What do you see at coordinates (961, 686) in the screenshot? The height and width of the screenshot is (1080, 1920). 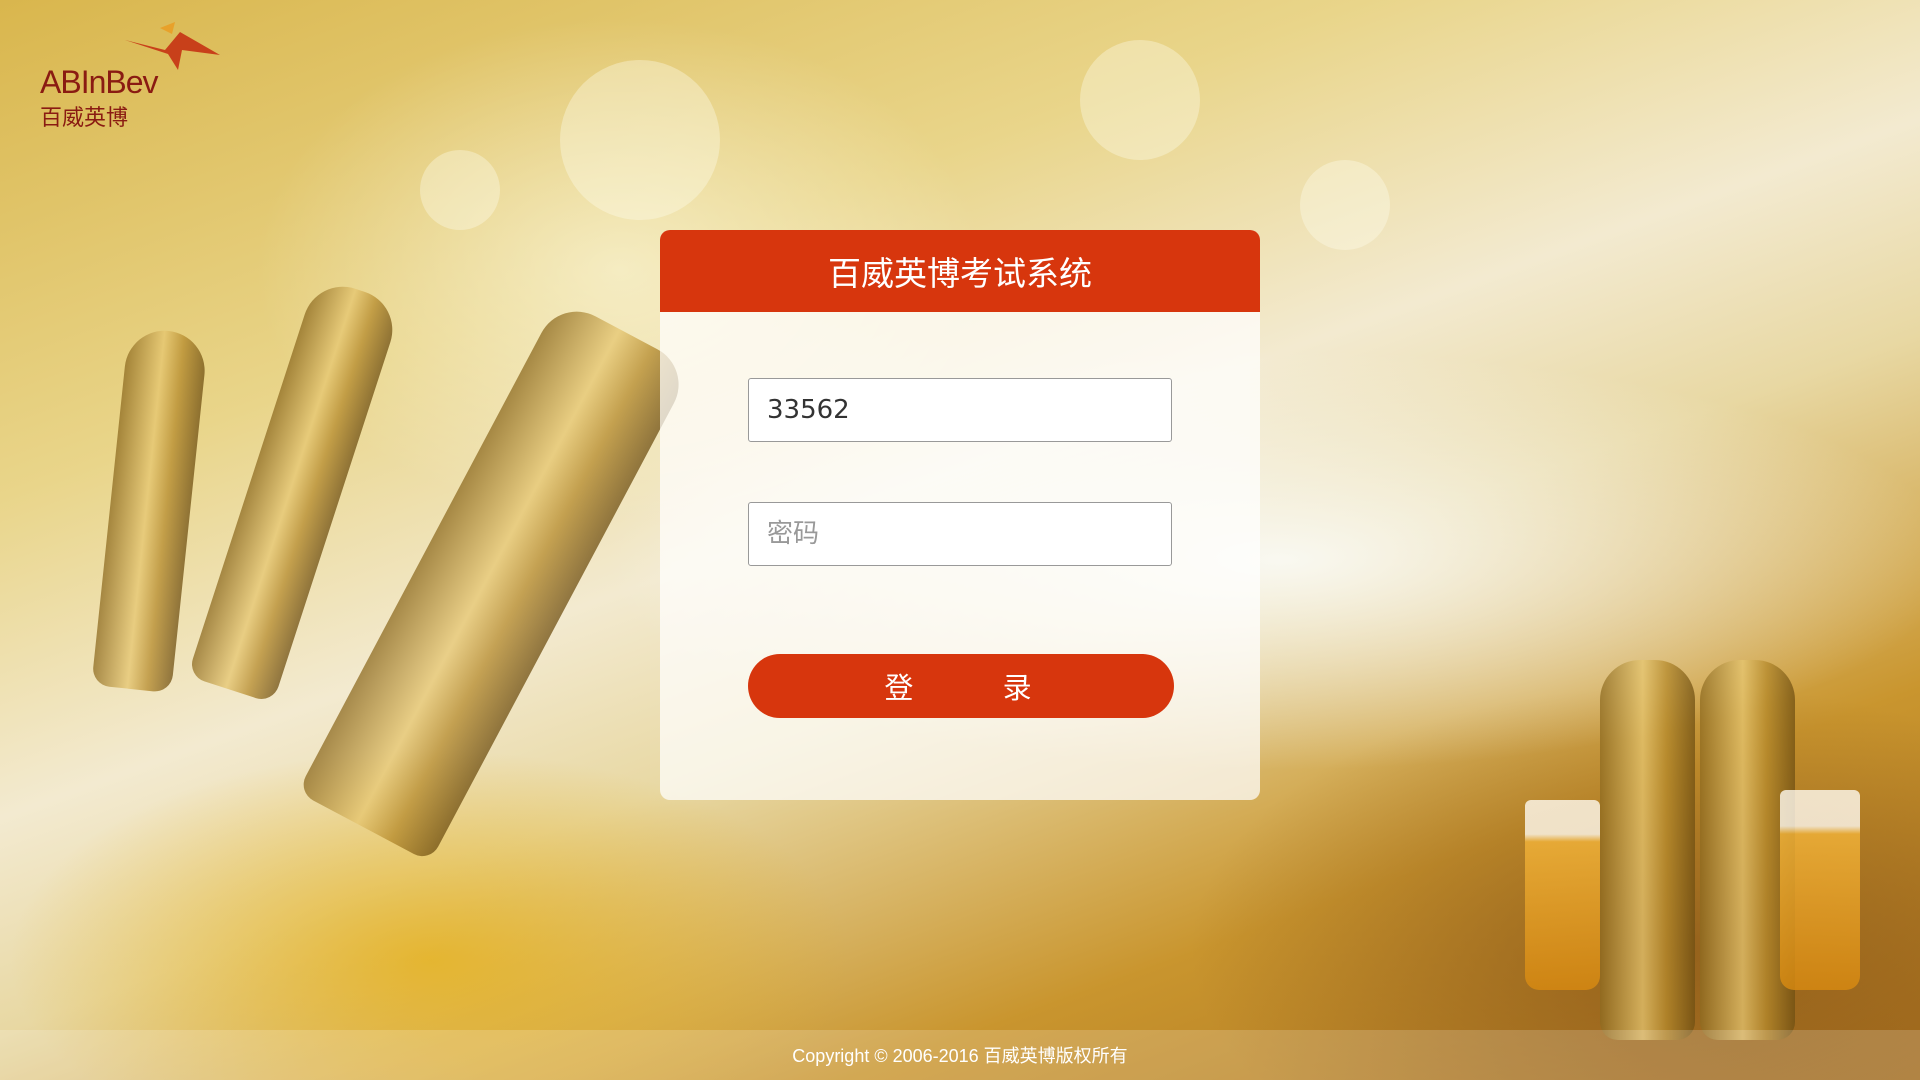 I see `login-button: 登 录` at bounding box center [961, 686].